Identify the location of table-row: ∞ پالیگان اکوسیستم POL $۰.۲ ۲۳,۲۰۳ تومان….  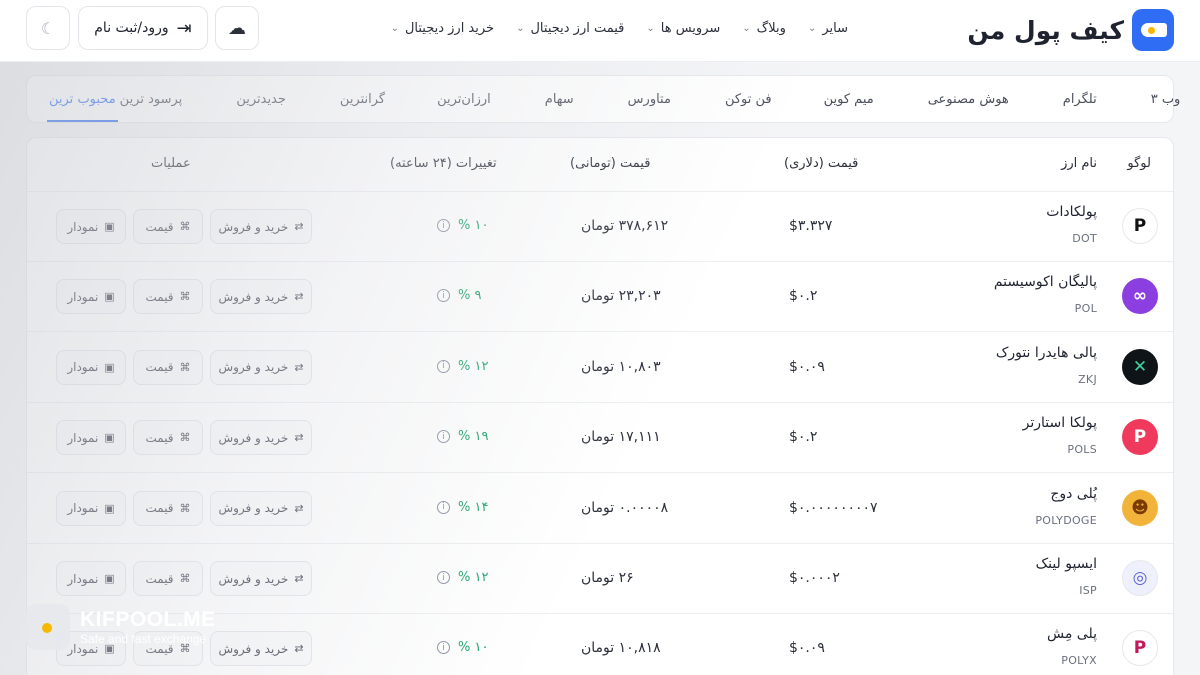
(600, 297).